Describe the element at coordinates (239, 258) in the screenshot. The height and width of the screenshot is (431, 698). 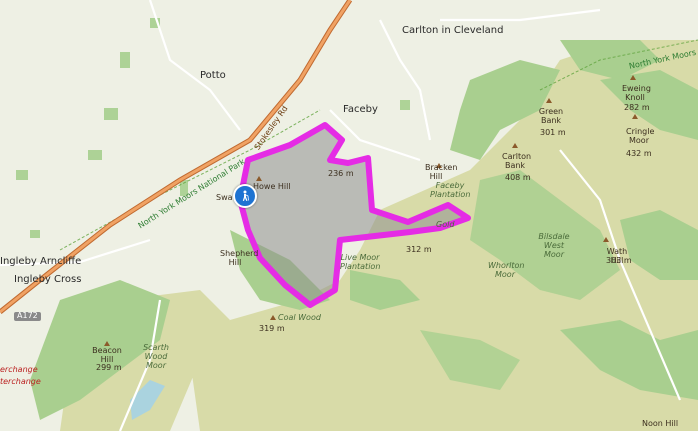
I see `label-shepherd-hill: Shepherd Hill` at that location.